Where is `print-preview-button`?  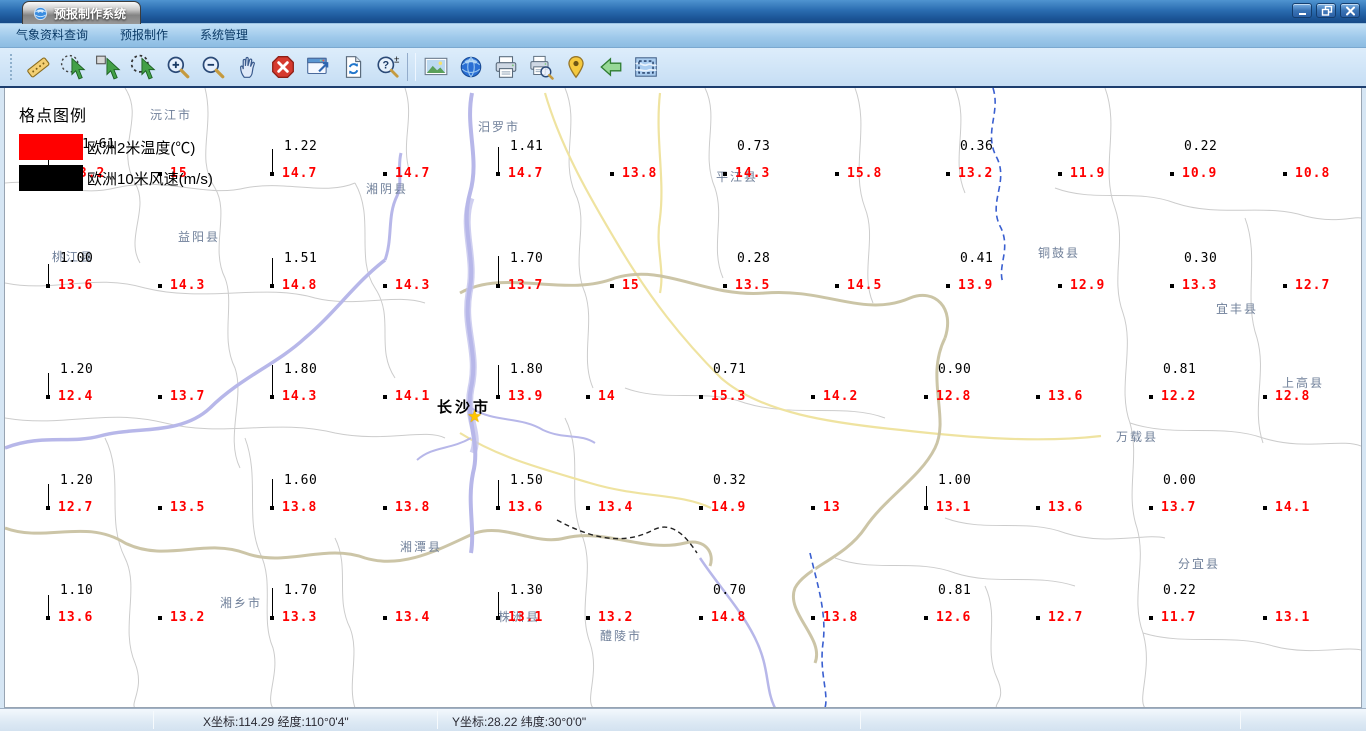
print-preview-button is located at coordinates (540, 67).